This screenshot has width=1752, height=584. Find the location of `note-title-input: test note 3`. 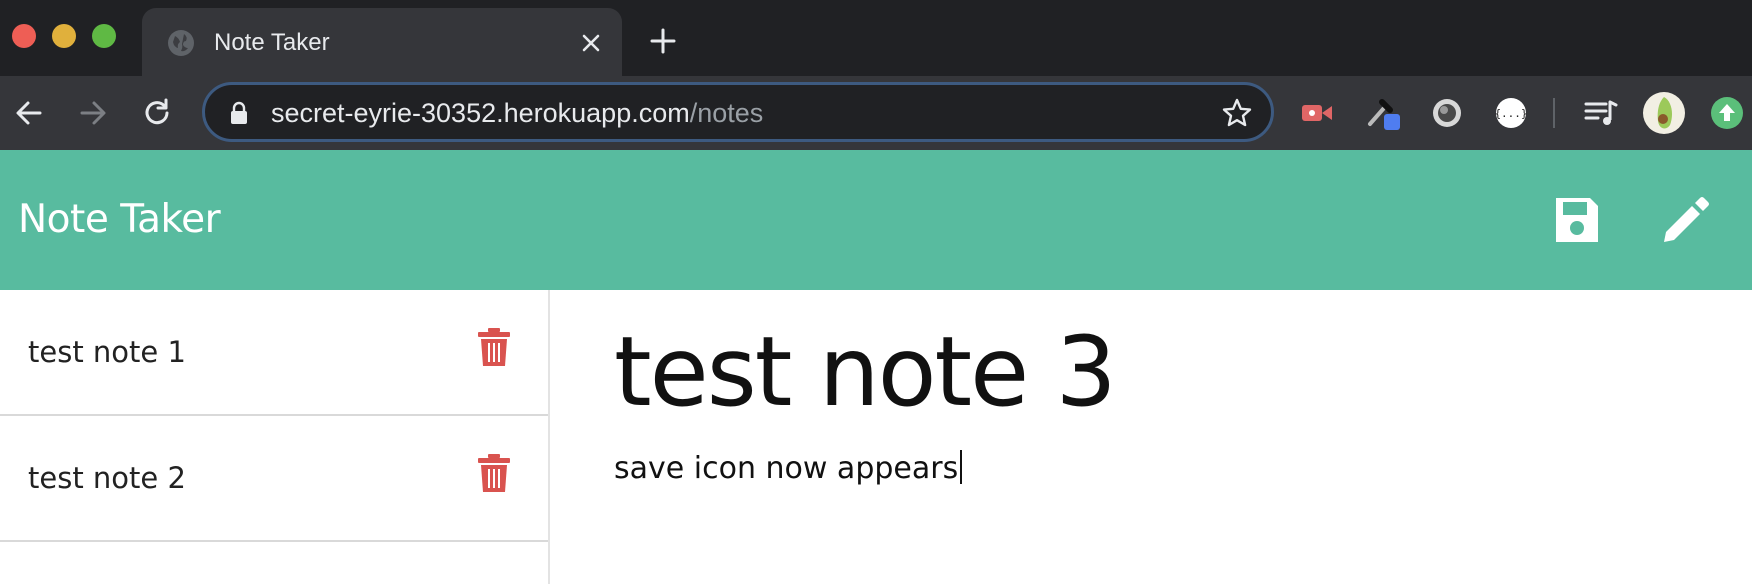

note-title-input: test note 3 is located at coordinates (865, 372).